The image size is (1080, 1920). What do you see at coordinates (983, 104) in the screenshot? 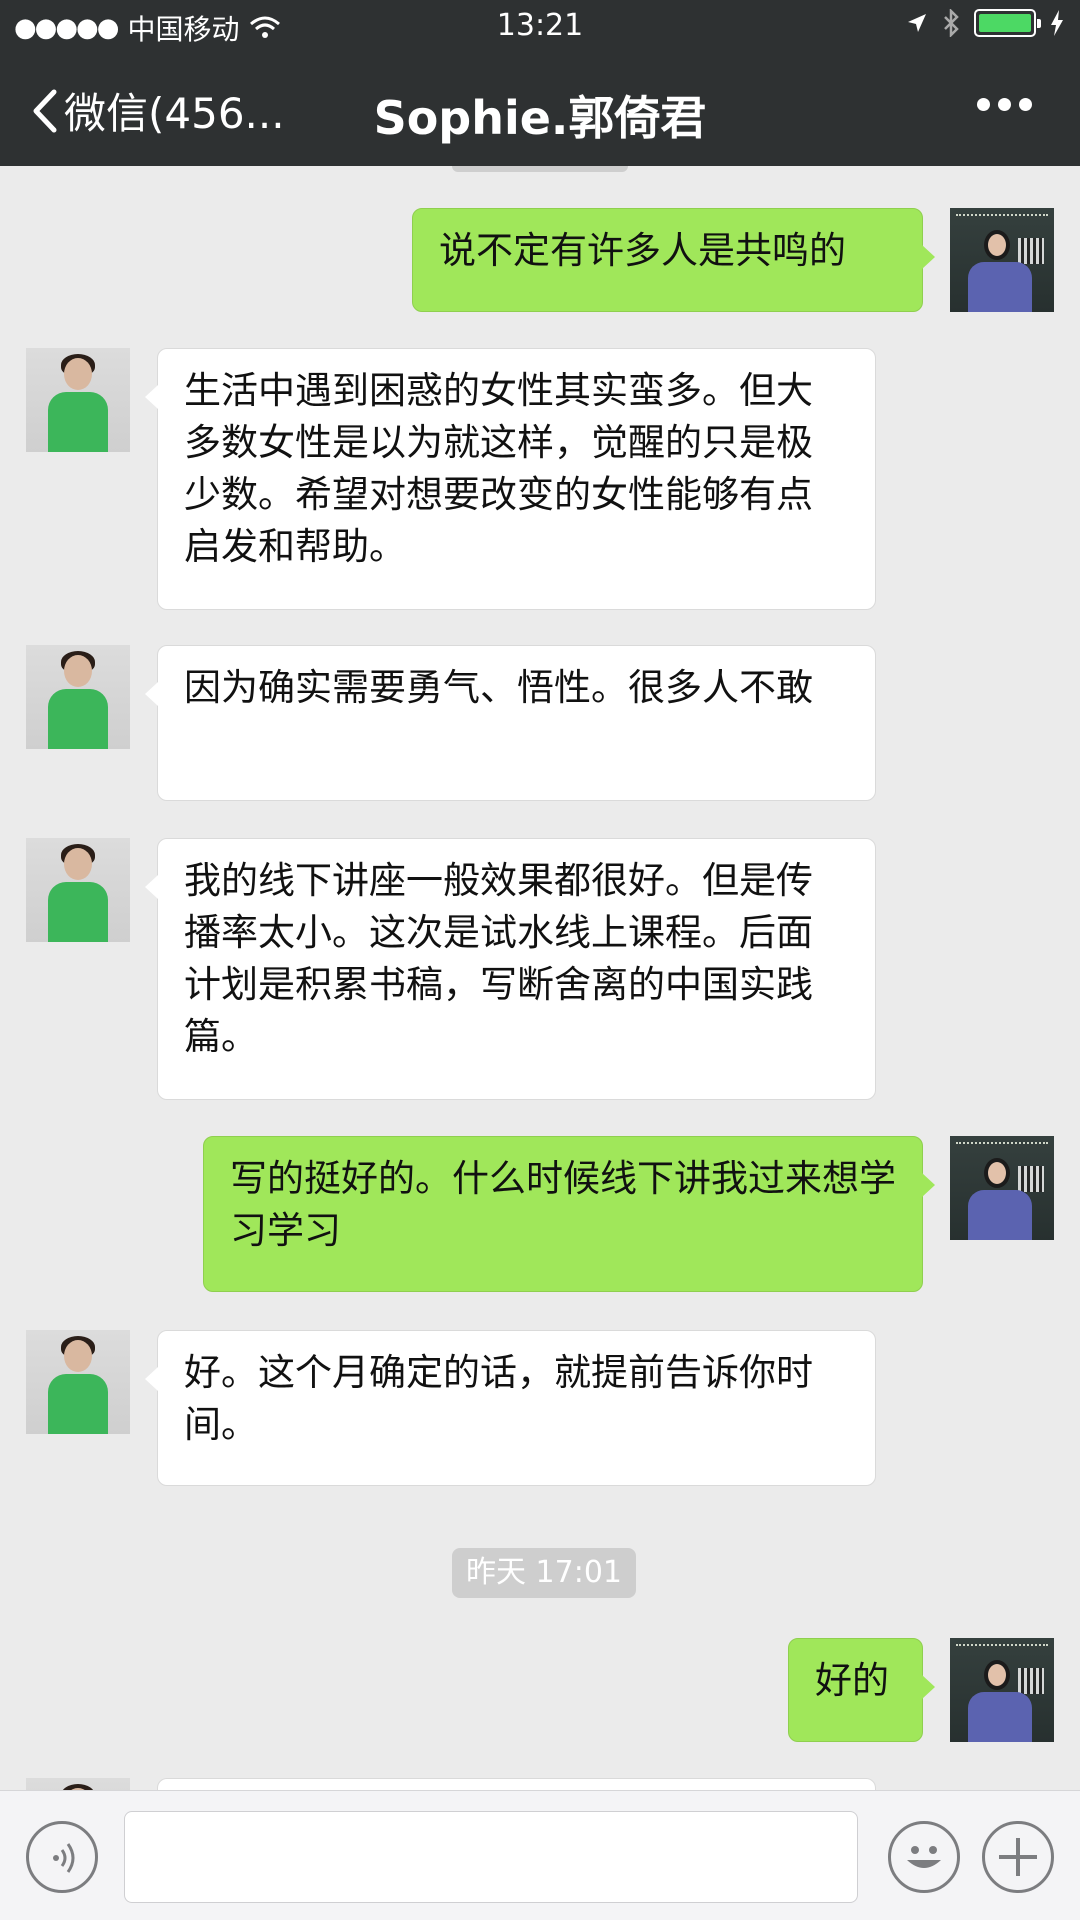
I see `ellipsis-icon` at bounding box center [983, 104].